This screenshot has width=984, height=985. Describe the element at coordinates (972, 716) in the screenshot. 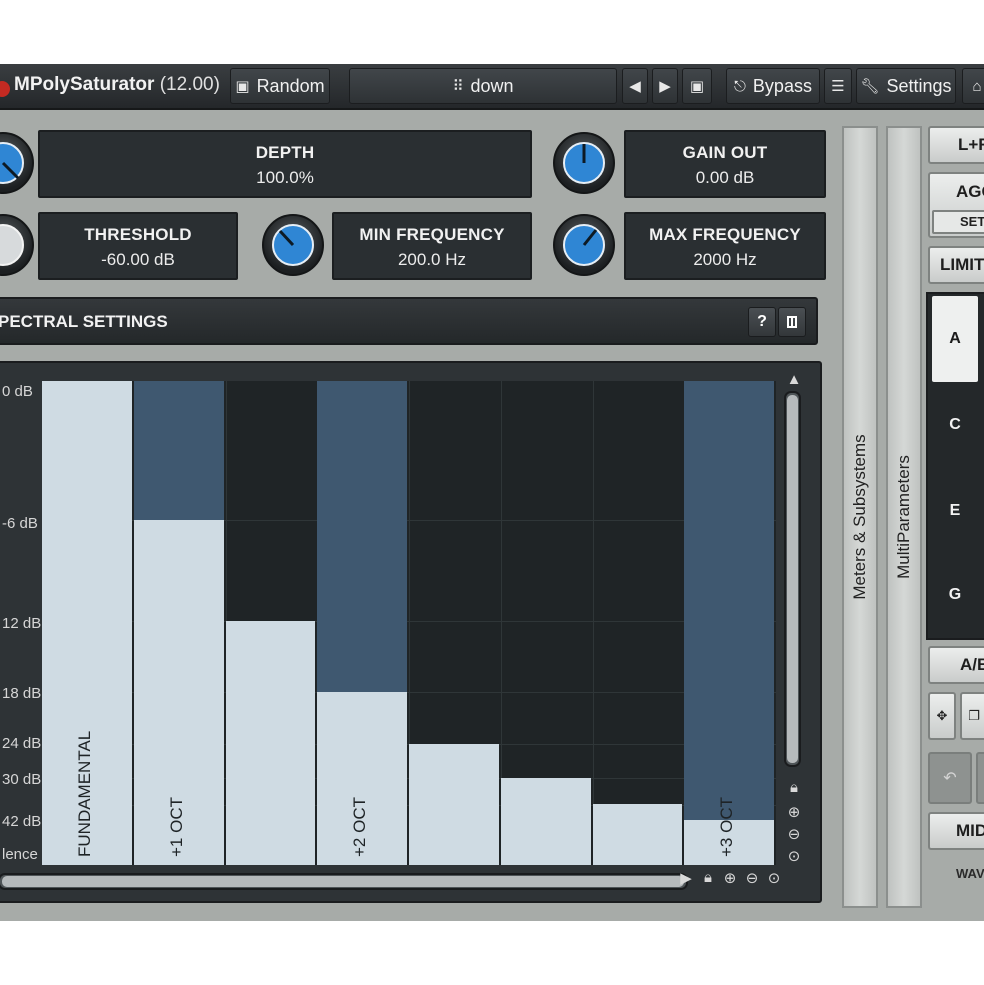

I see `copy-button: ❐` at that location.